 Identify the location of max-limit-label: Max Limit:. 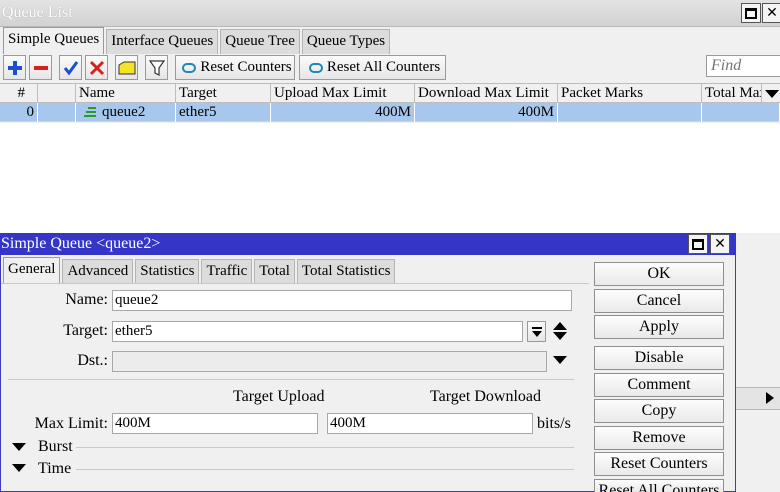
(71, 423).